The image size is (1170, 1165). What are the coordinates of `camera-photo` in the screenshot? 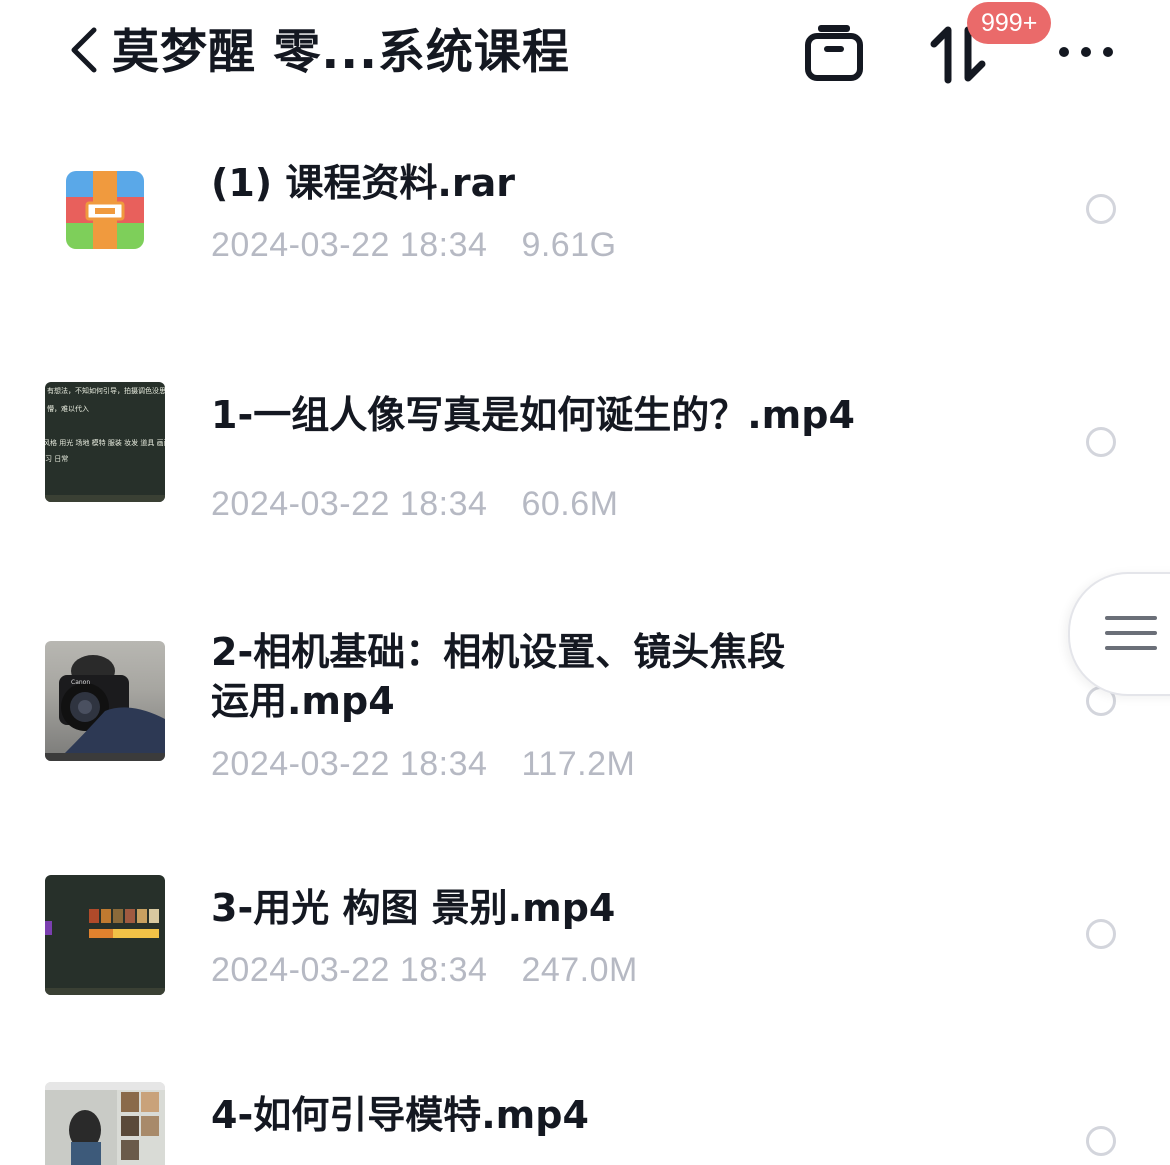 It's located at (105, 708).